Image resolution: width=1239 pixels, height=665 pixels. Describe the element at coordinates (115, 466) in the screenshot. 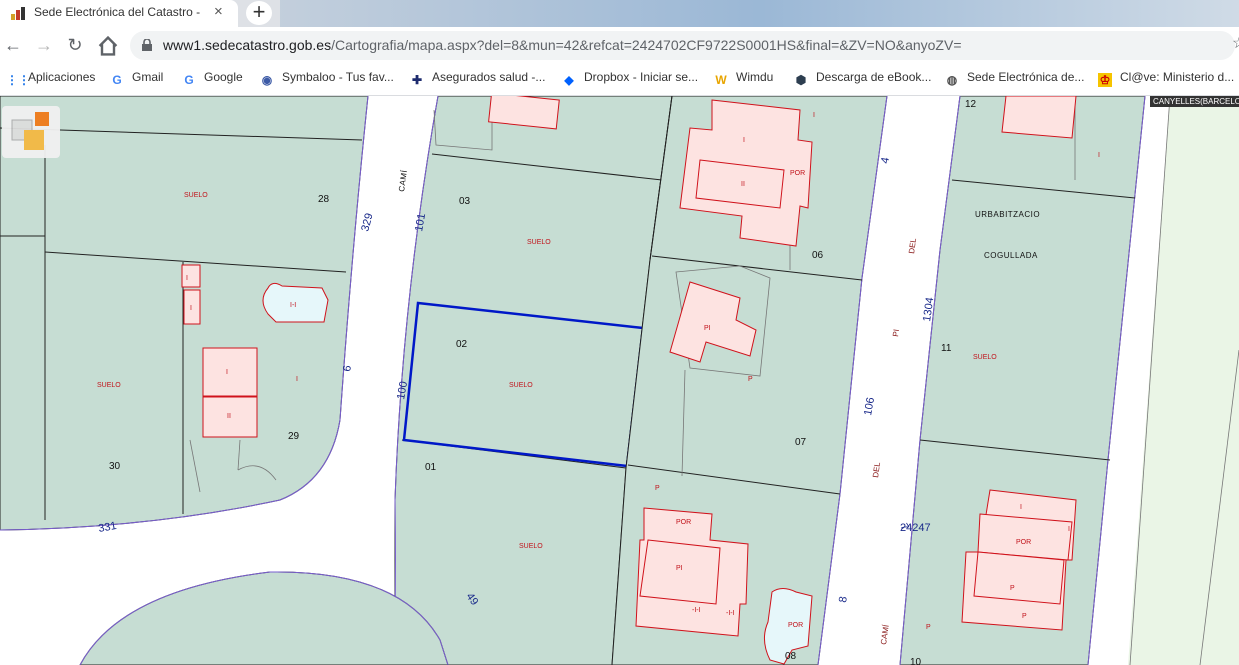

I see `parcel-number: 30` at that location.